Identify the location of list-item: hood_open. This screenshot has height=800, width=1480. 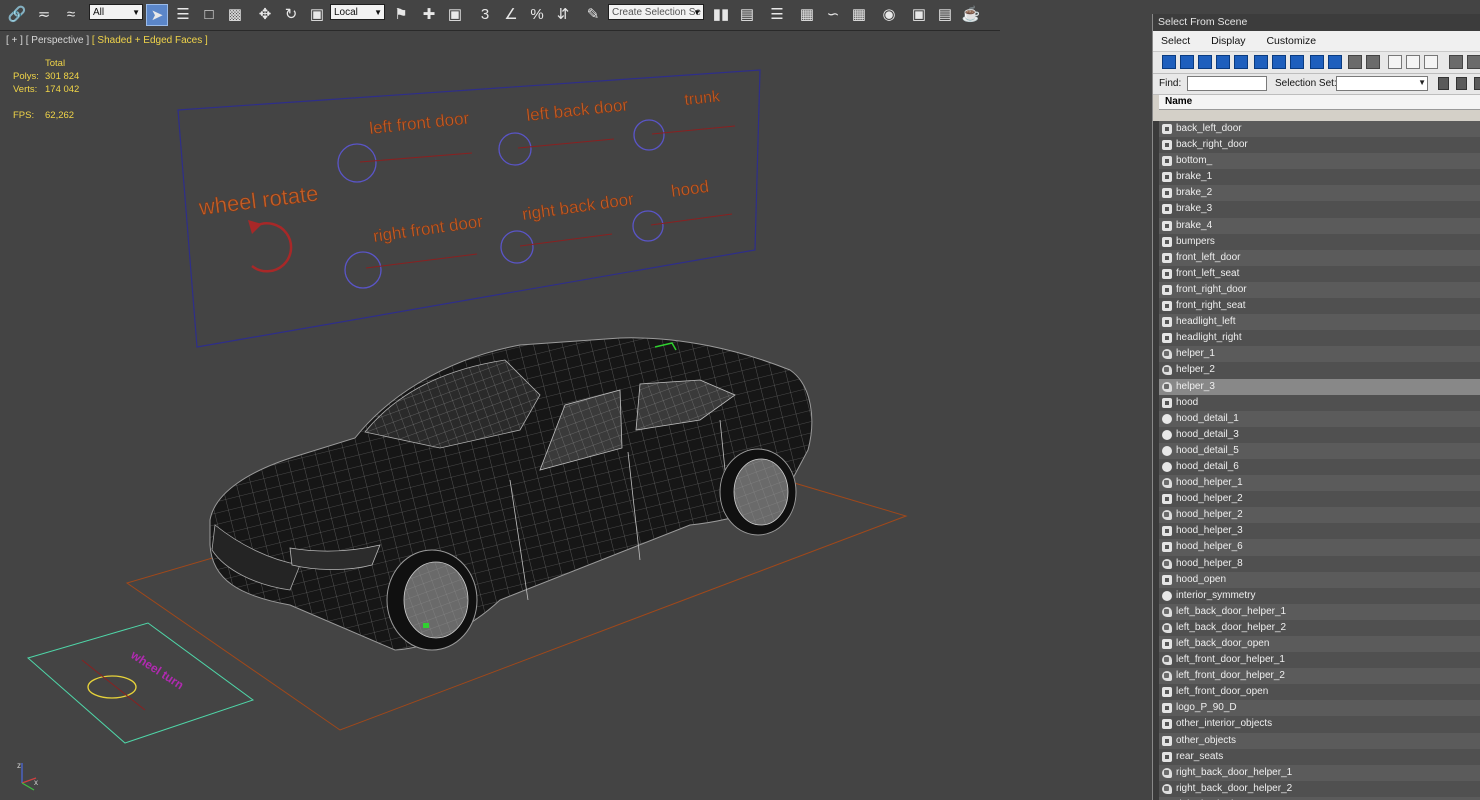
(1319, 579).